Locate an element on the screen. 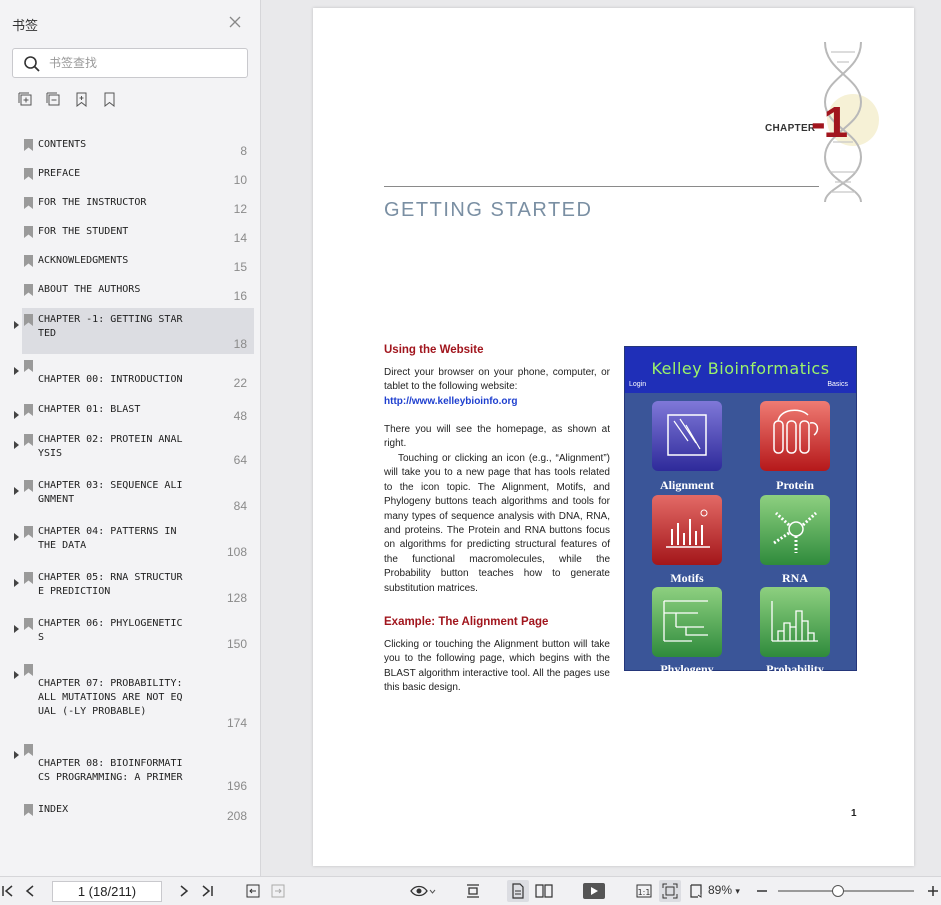  bookmark-item: CHAPTER 05: RNA STRUCTUR E PREDICTION 128 is located at coordinates (130, 587).